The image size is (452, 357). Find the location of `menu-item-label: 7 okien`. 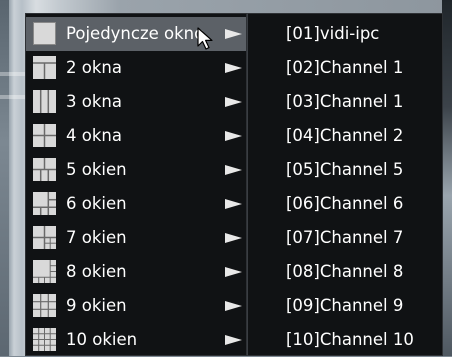

menu-item-label: 7 okien is located at coordinates (96, 237).